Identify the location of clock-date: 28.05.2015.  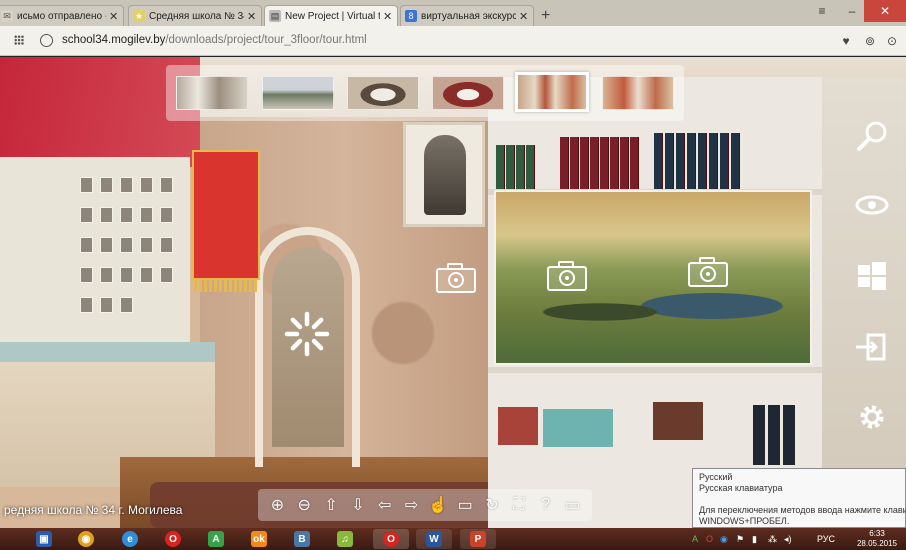
(877, 543).